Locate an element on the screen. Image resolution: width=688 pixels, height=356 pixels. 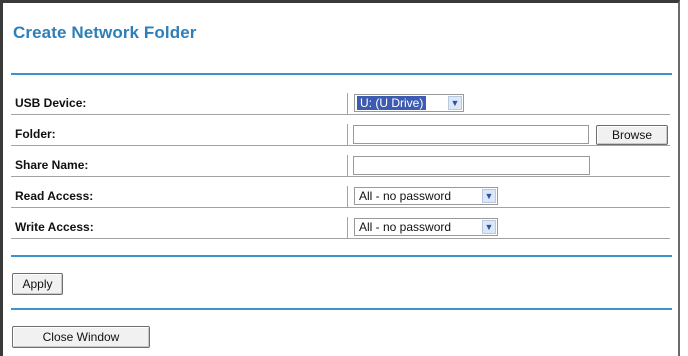
usb-device-row: USB Device: U: (U Drive) ▼ is located at coordinates (340, 104).